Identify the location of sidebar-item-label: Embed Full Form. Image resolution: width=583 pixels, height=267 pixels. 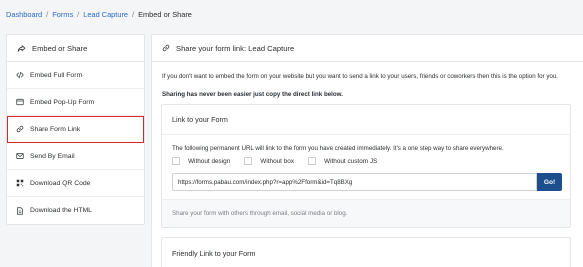
(56, 75).